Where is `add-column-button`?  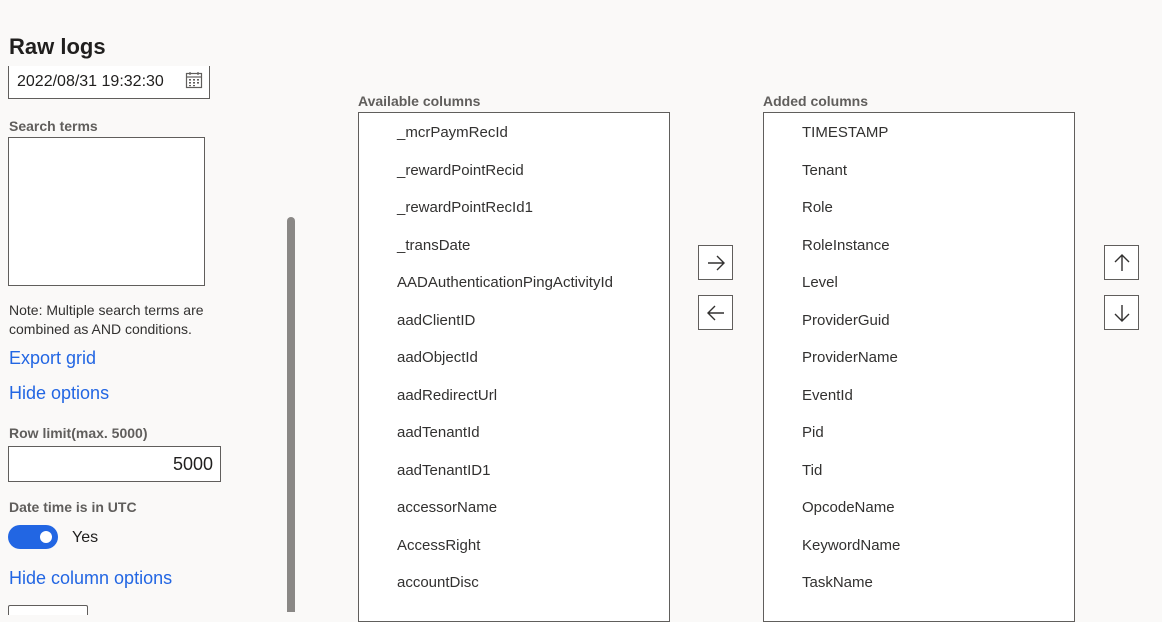 add-column-button is located at coordinates (715, 262).